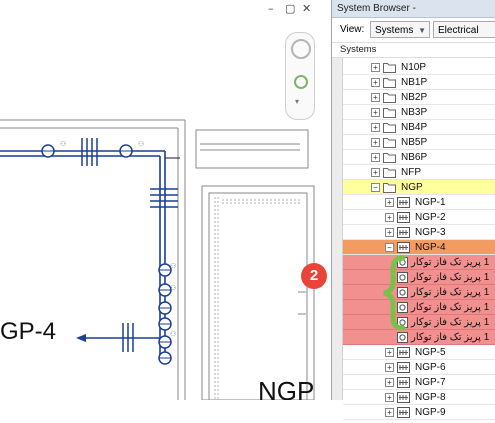 This screenshot has width=495, height=423. Describe the element at coordinates (403, 415) in the screenshot. I see `circuit-icon` at that location.